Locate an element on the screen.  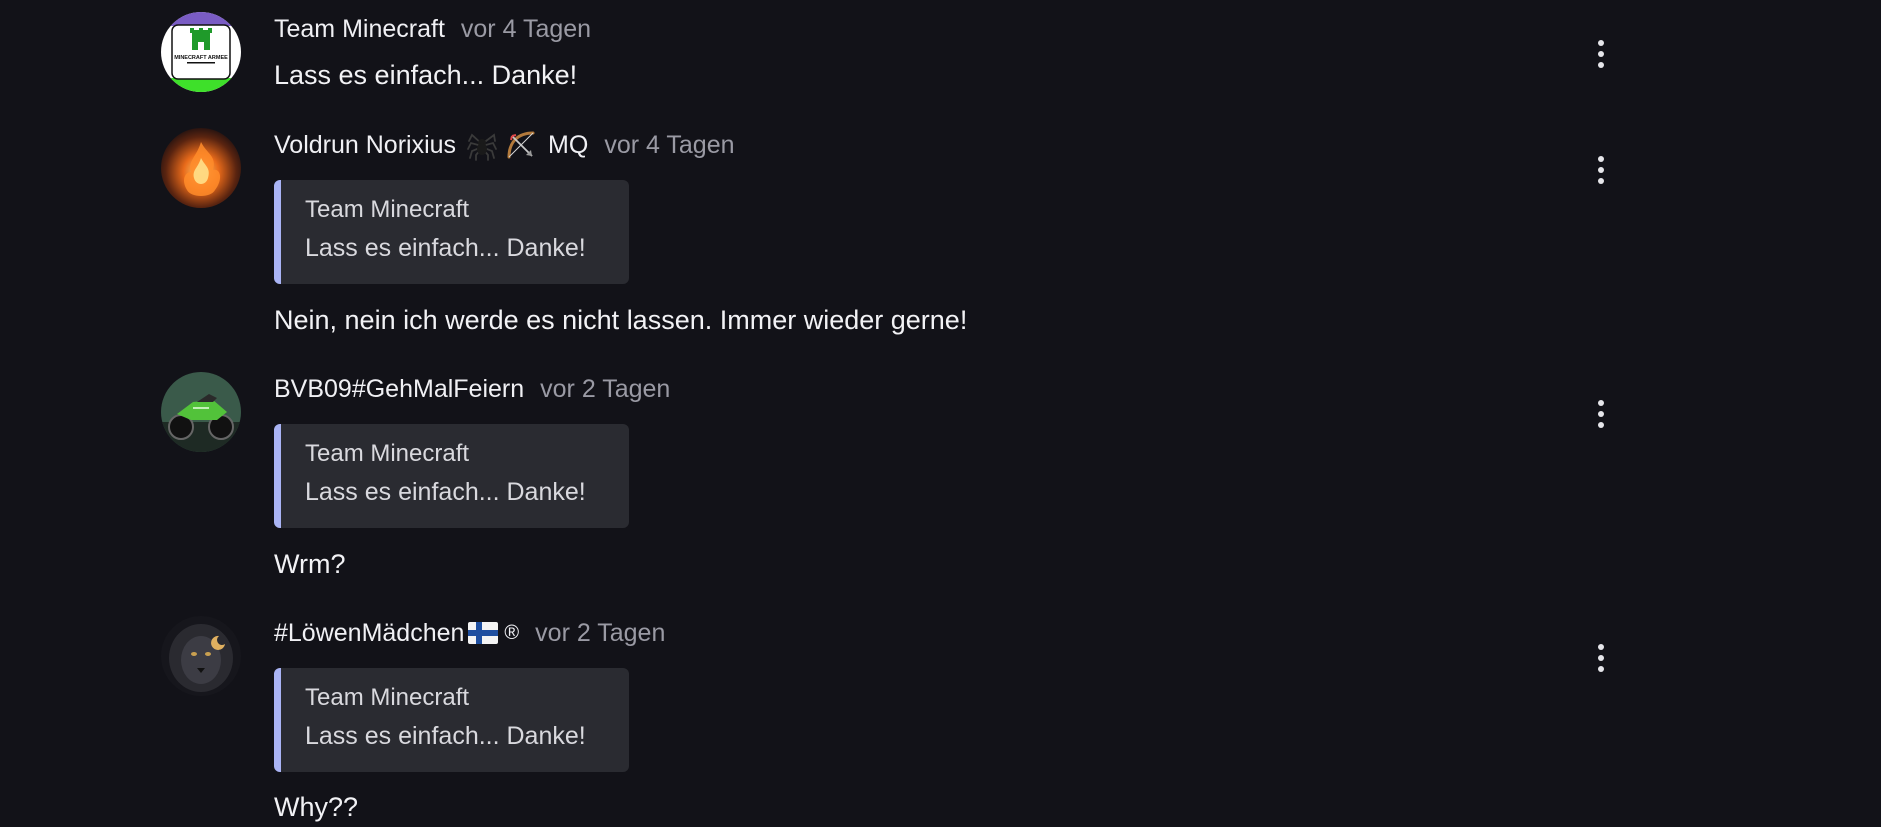
comment-text: Wrm? is located at coordinates (310, 564).